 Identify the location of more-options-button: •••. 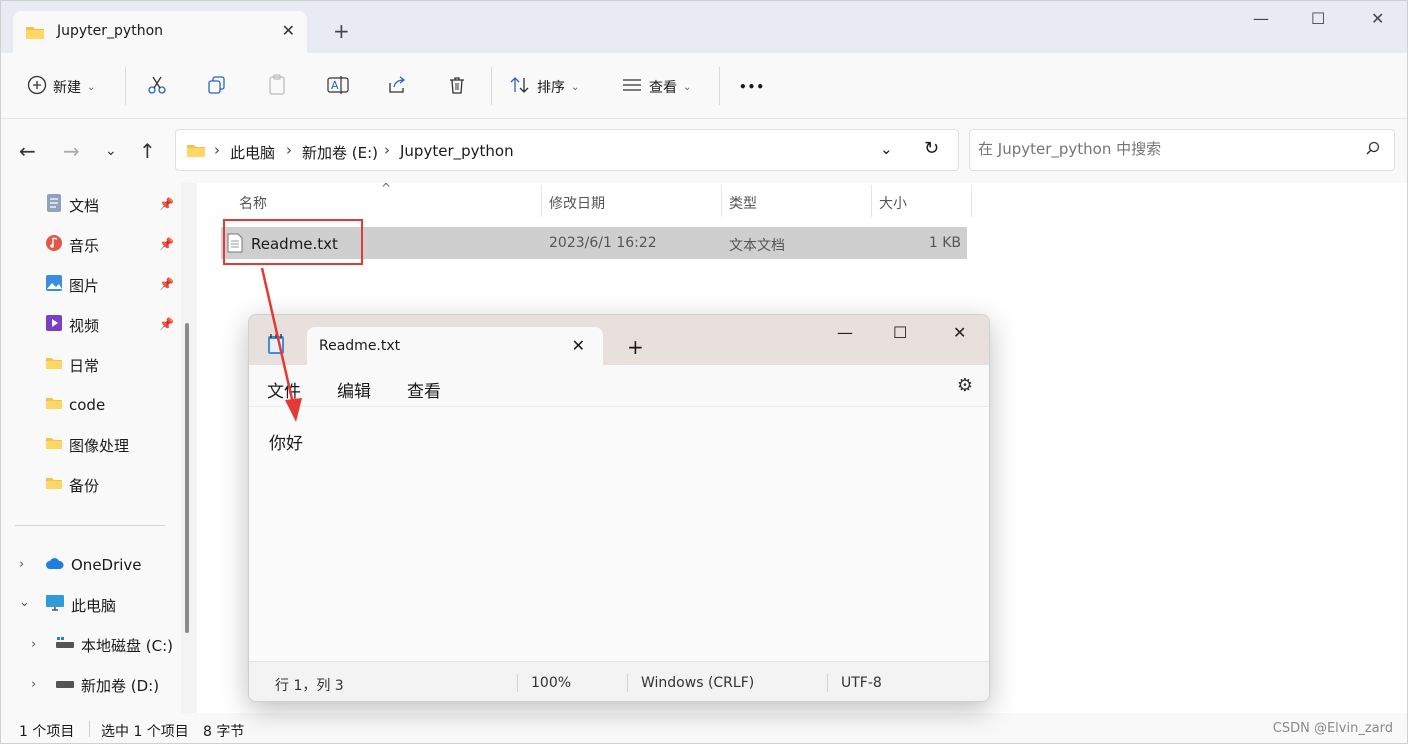
(752, 87).